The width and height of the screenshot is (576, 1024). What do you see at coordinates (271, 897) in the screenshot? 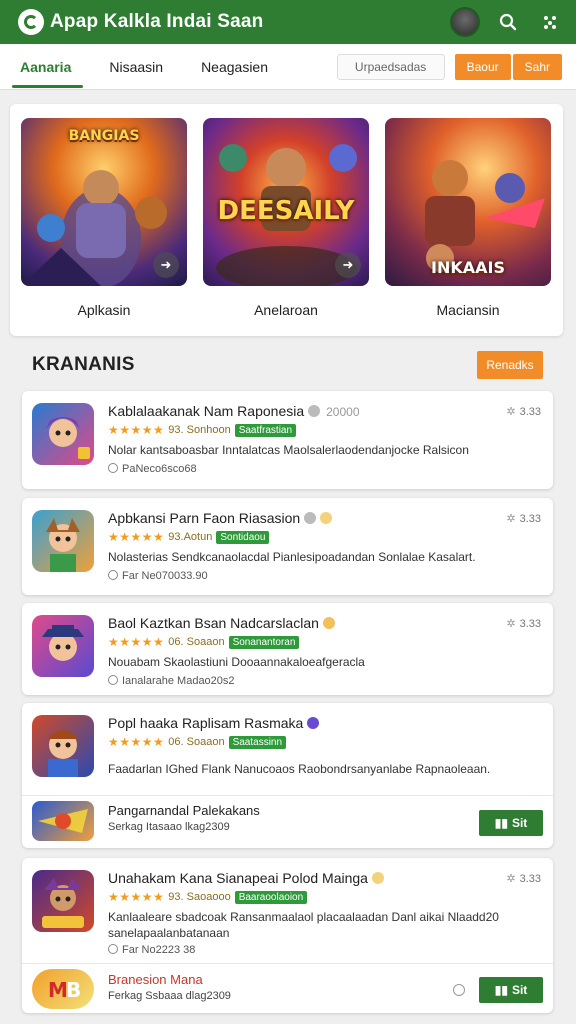
I see `category-tag: Baaraoolaoion` at bounding box center [271, 897].